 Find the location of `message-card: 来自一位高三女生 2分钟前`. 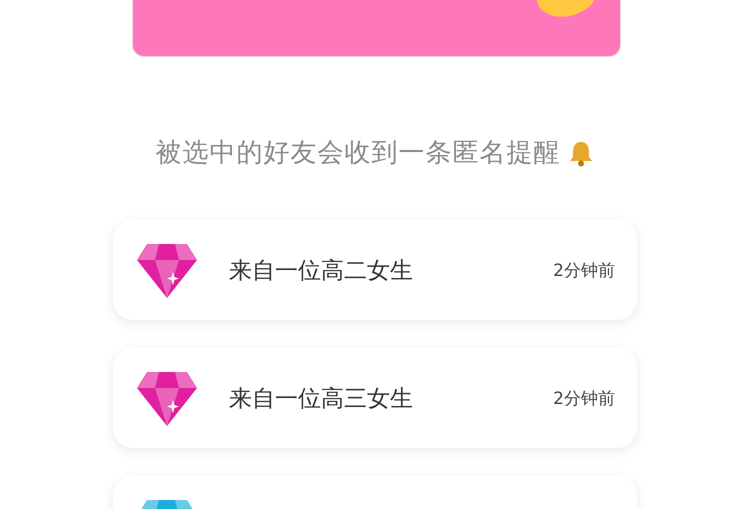

message-card: 来自一位高三女生 2分钟前 is located at coordinates (375, 398).